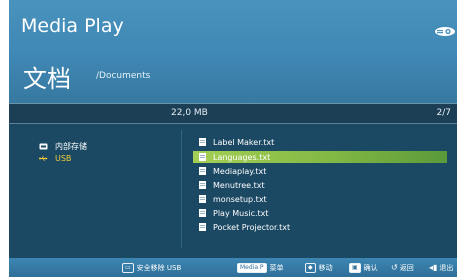 Image resolution: width=462 pixels, height=277 pixels. I want to click on usb-icon, so click(43, 158).